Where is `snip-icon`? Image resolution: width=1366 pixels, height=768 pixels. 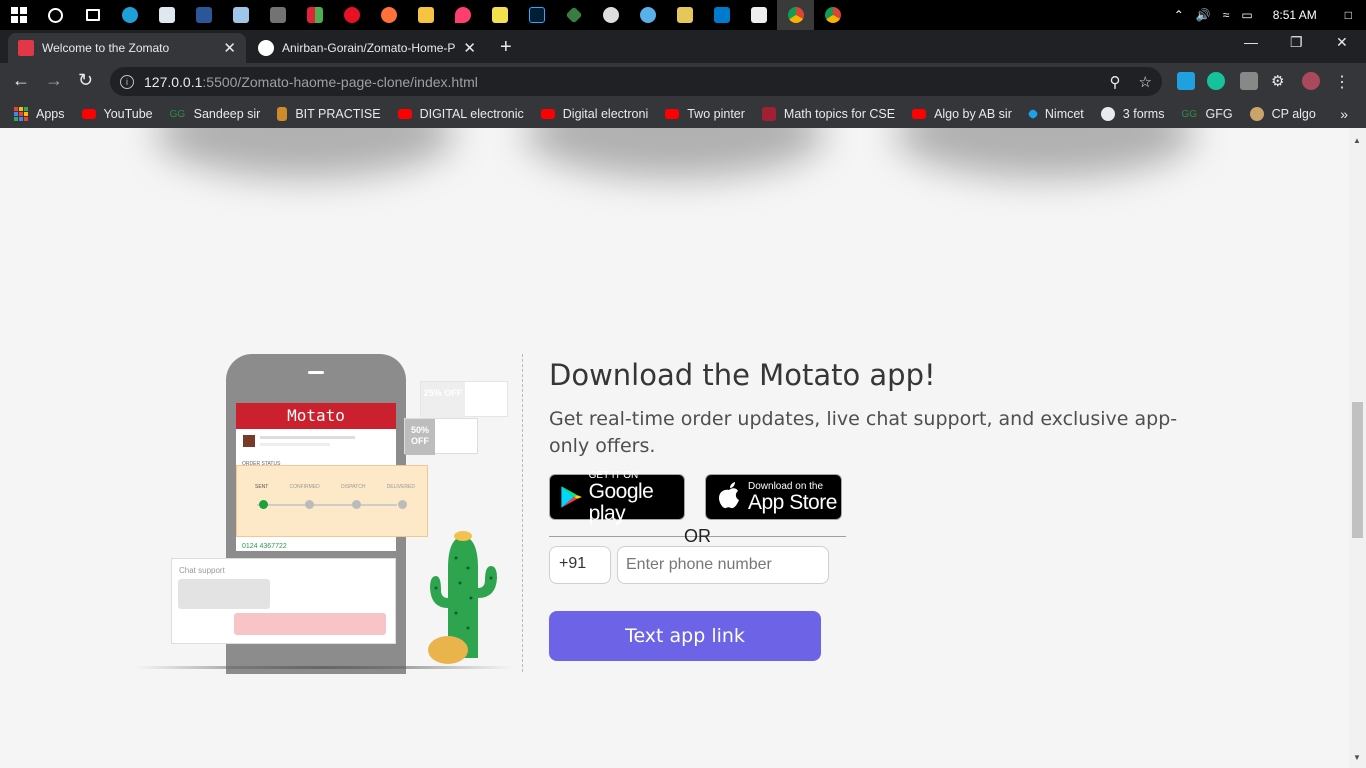
snip-icon is located at coordinates (684, 15).